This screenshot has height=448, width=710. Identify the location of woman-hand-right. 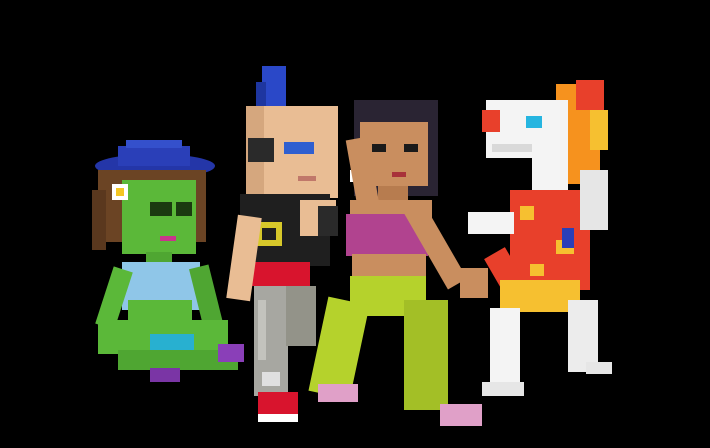
(474, 283).